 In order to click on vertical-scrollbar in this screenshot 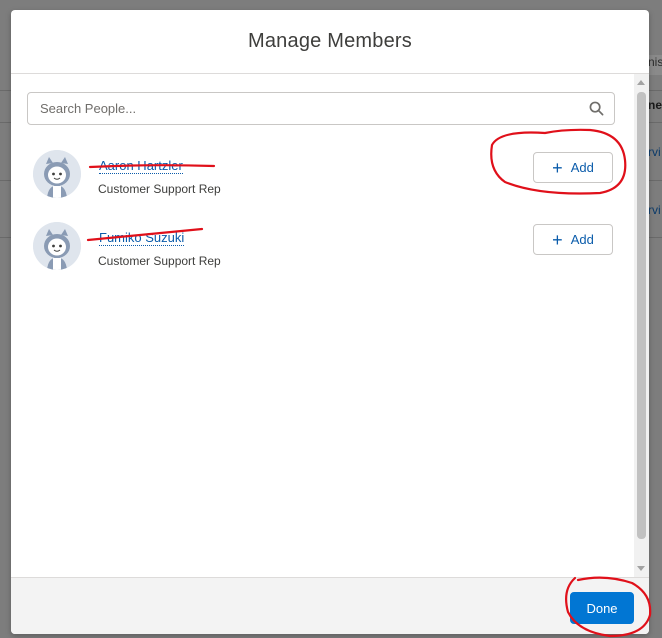, I will do `click(641, 325)`.